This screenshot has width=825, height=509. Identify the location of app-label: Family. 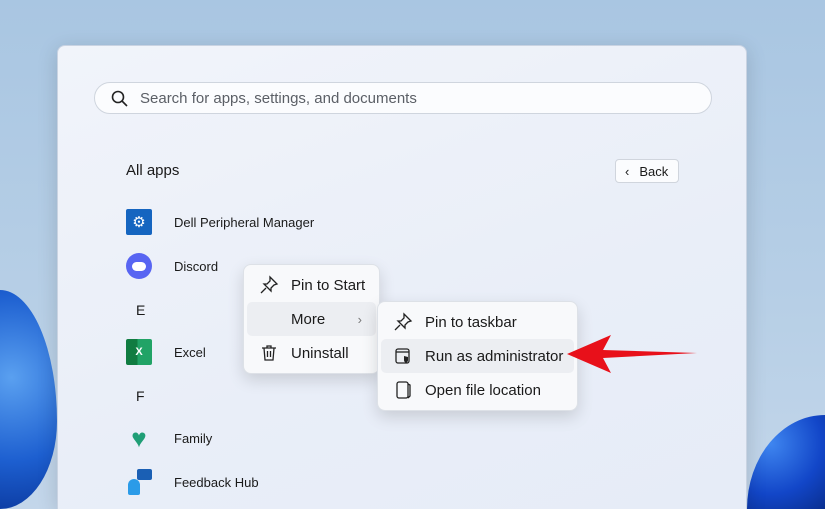
(193, 438).